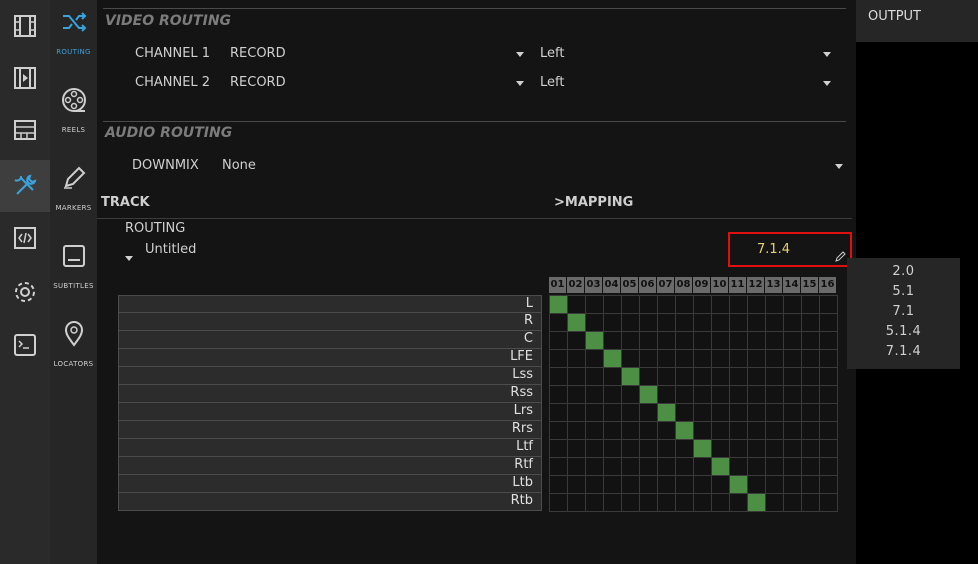 The image size is (978, 564). I want to click on storage-icon, so click(25, 130).